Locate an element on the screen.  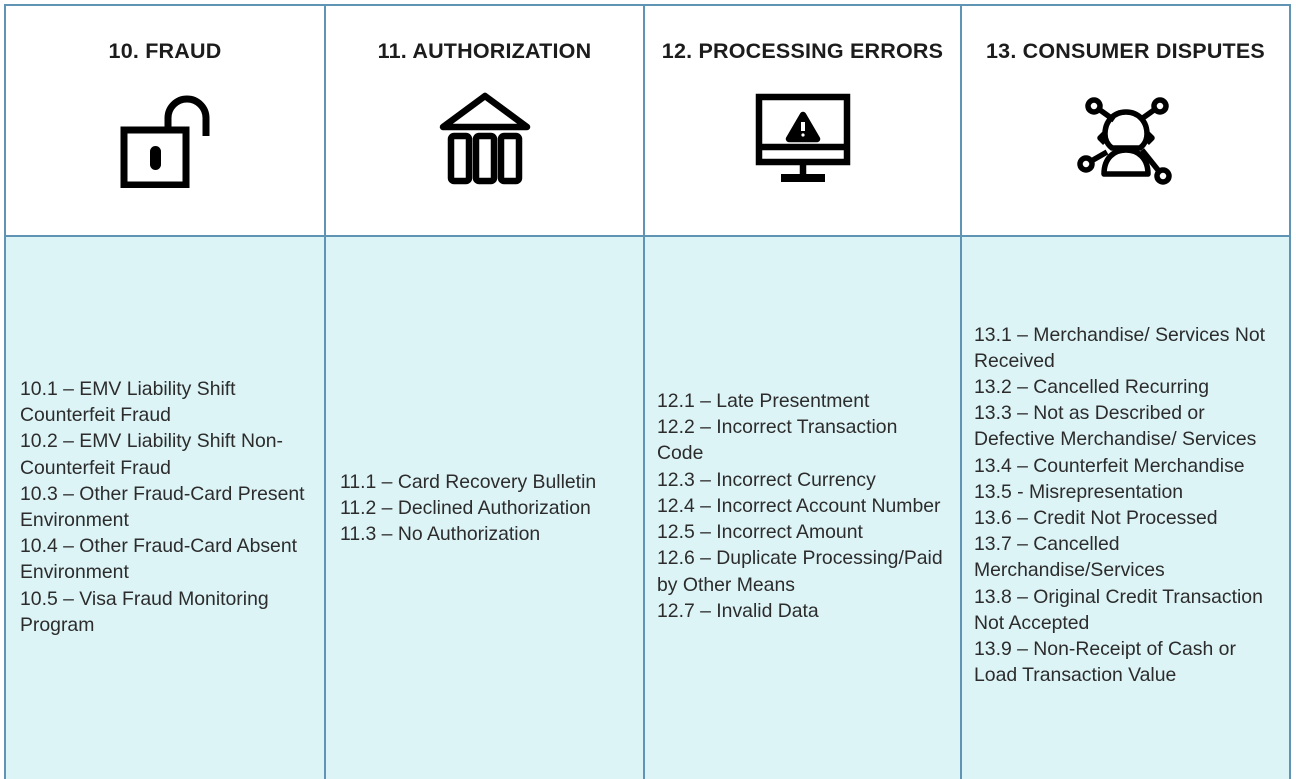
list-item: 10.5 – Visa Fraud Monitoring Program is located at coordinates (144, 611).